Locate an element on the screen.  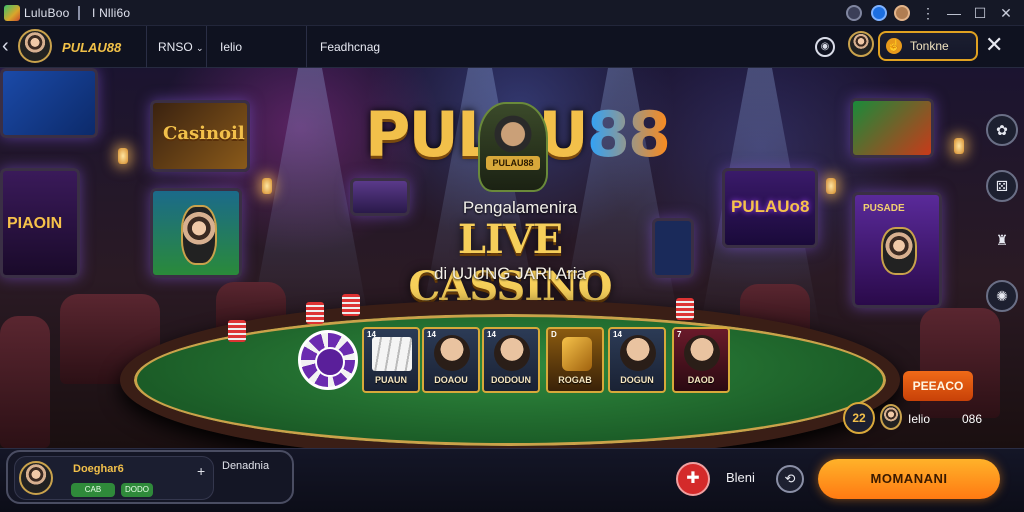
maximize-icon: ☐ is located at coordinates (980, 13).